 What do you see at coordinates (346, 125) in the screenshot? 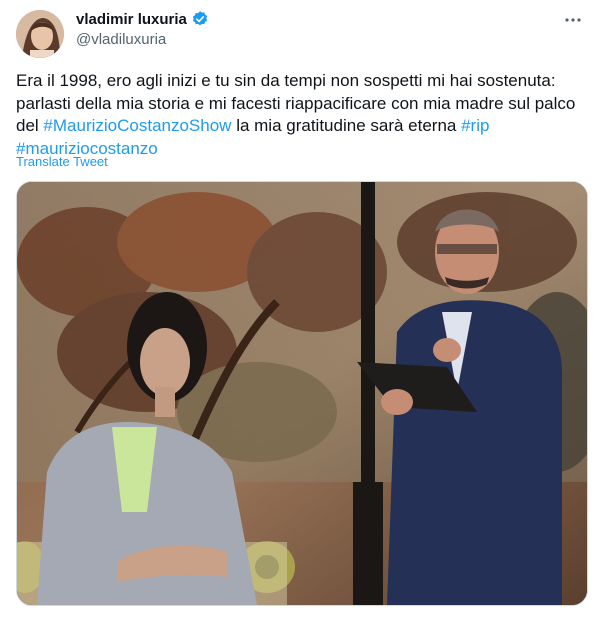
I see `tweet-text-segment: la mia gratitudine sarà eterna` at bounding box center [346, 125].